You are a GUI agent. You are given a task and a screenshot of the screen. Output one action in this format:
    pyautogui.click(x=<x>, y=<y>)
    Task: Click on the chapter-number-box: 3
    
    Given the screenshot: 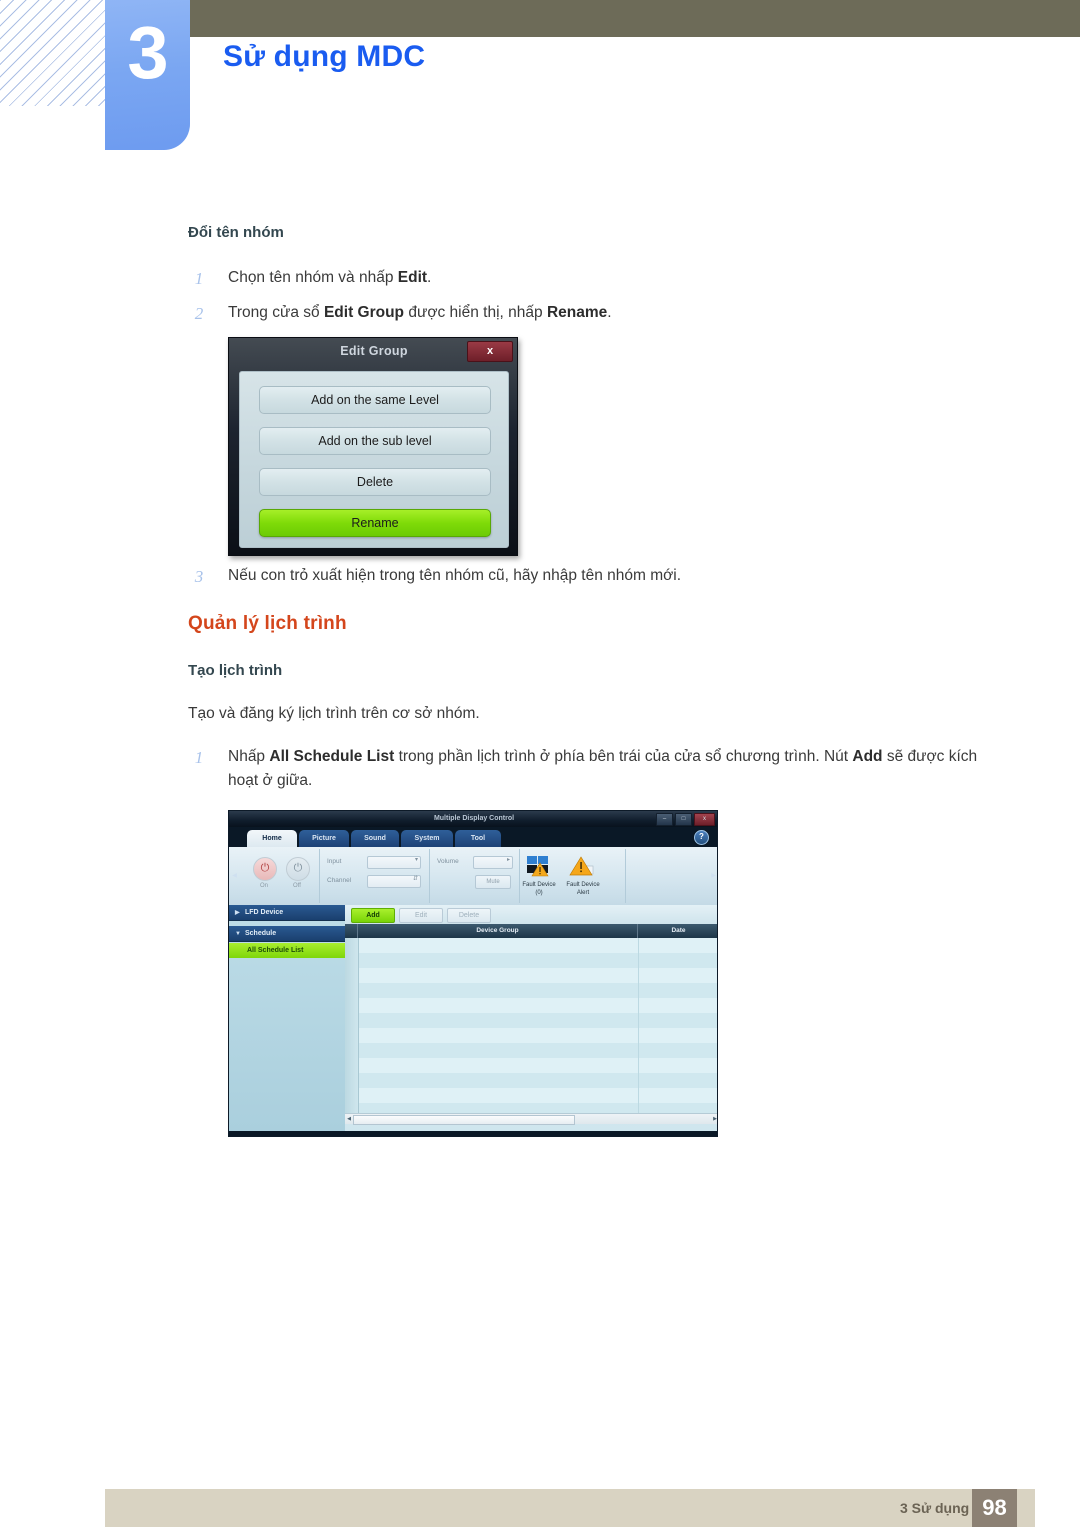 What is the action you would take?
    pyautogui.click(x=147, y=75)
    